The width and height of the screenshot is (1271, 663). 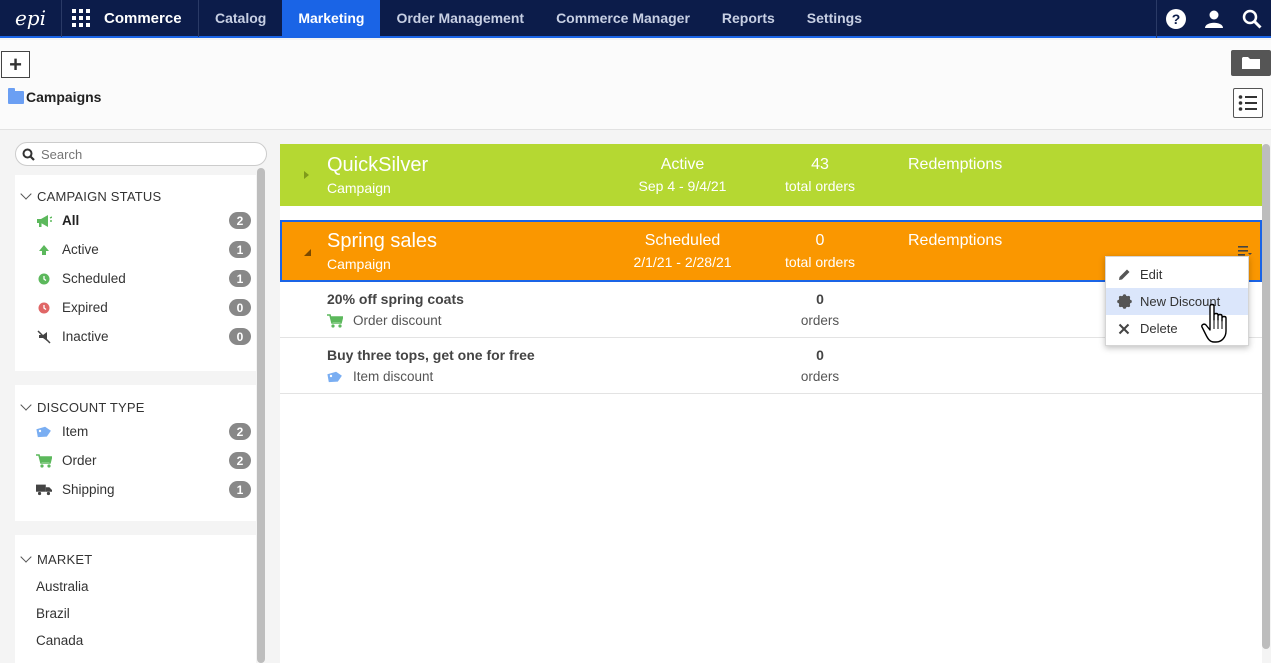 I want to click on campaign-dates: 2/1/21 - 2/28/21, so click(x=682, y=262).